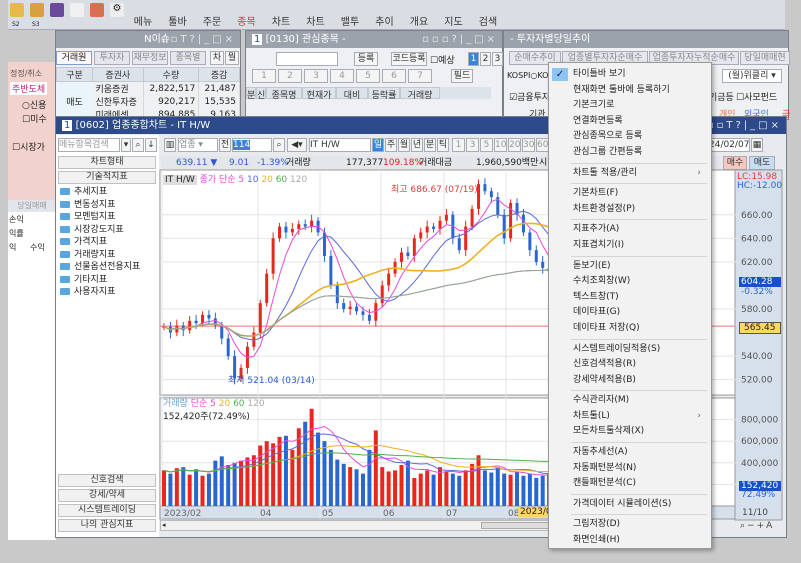 Image resolution: width=801 pixels, height=563 pixels. What do you see at coordinates (630, 106) in the screenshot?
I see `menu-item: 기본크기로` at bounding box center [630, 106].